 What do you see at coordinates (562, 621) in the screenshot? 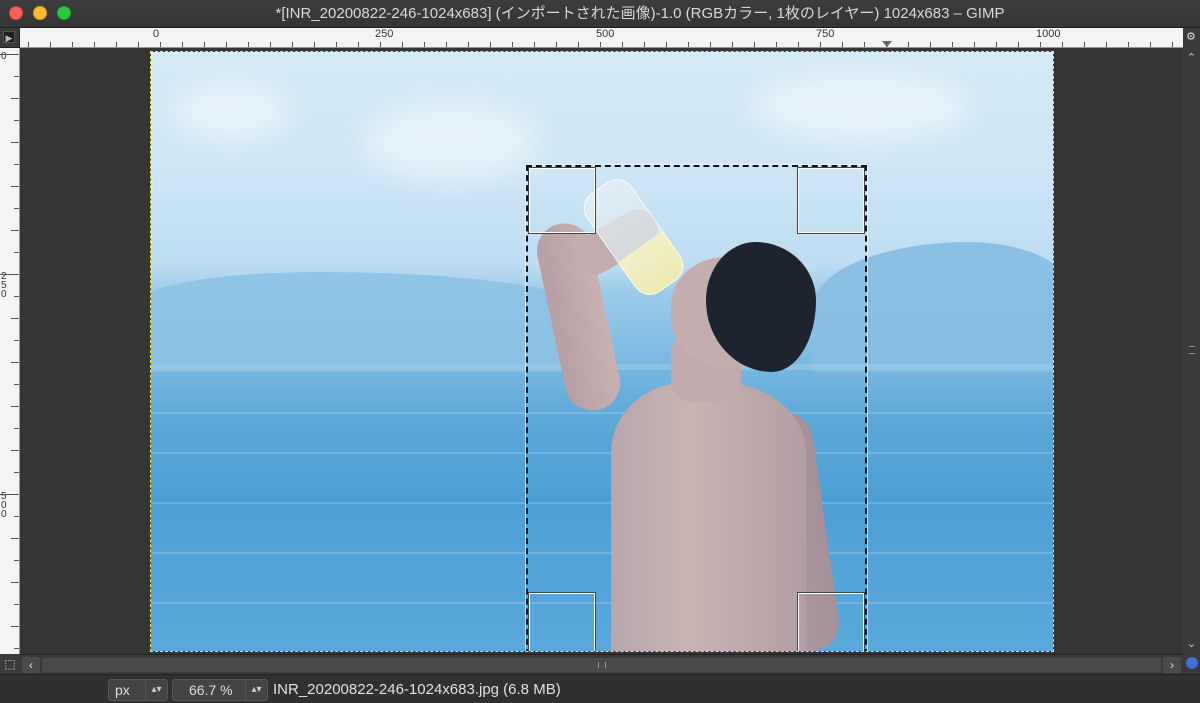
I see `selection-handle-bottom-left` at bounding box center [562, 621].